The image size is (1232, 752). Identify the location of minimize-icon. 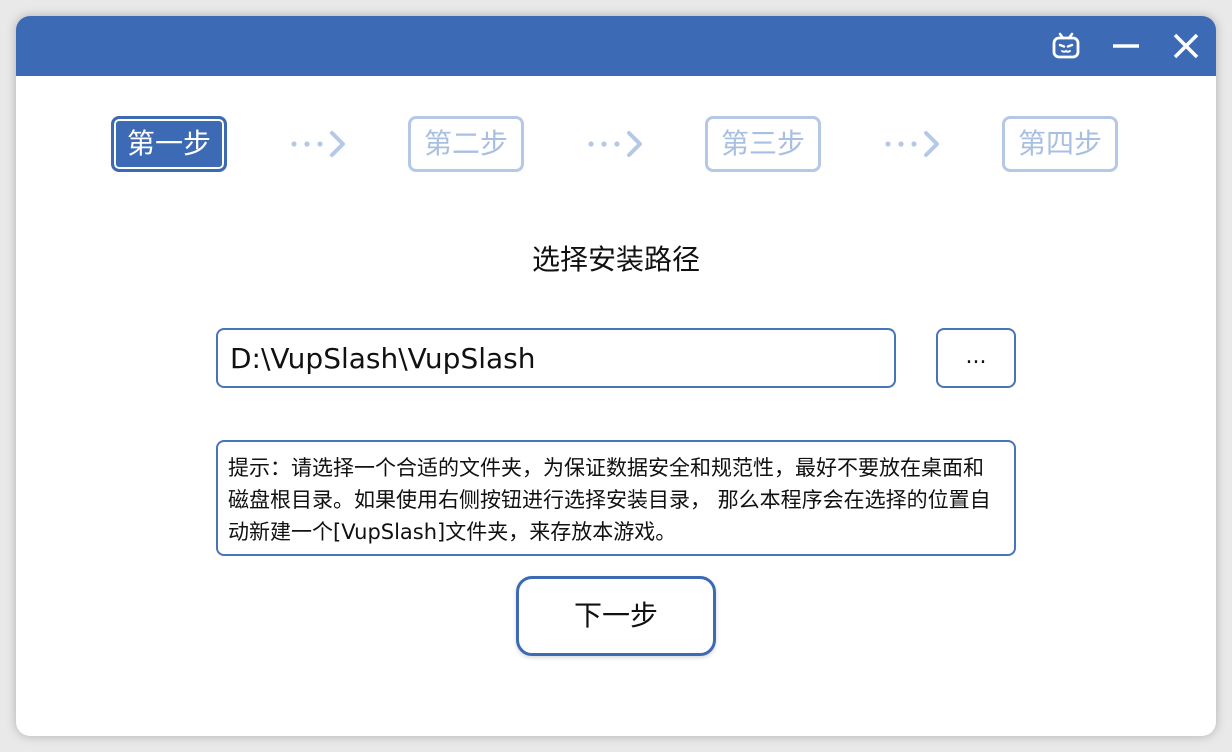
(1126, 46).